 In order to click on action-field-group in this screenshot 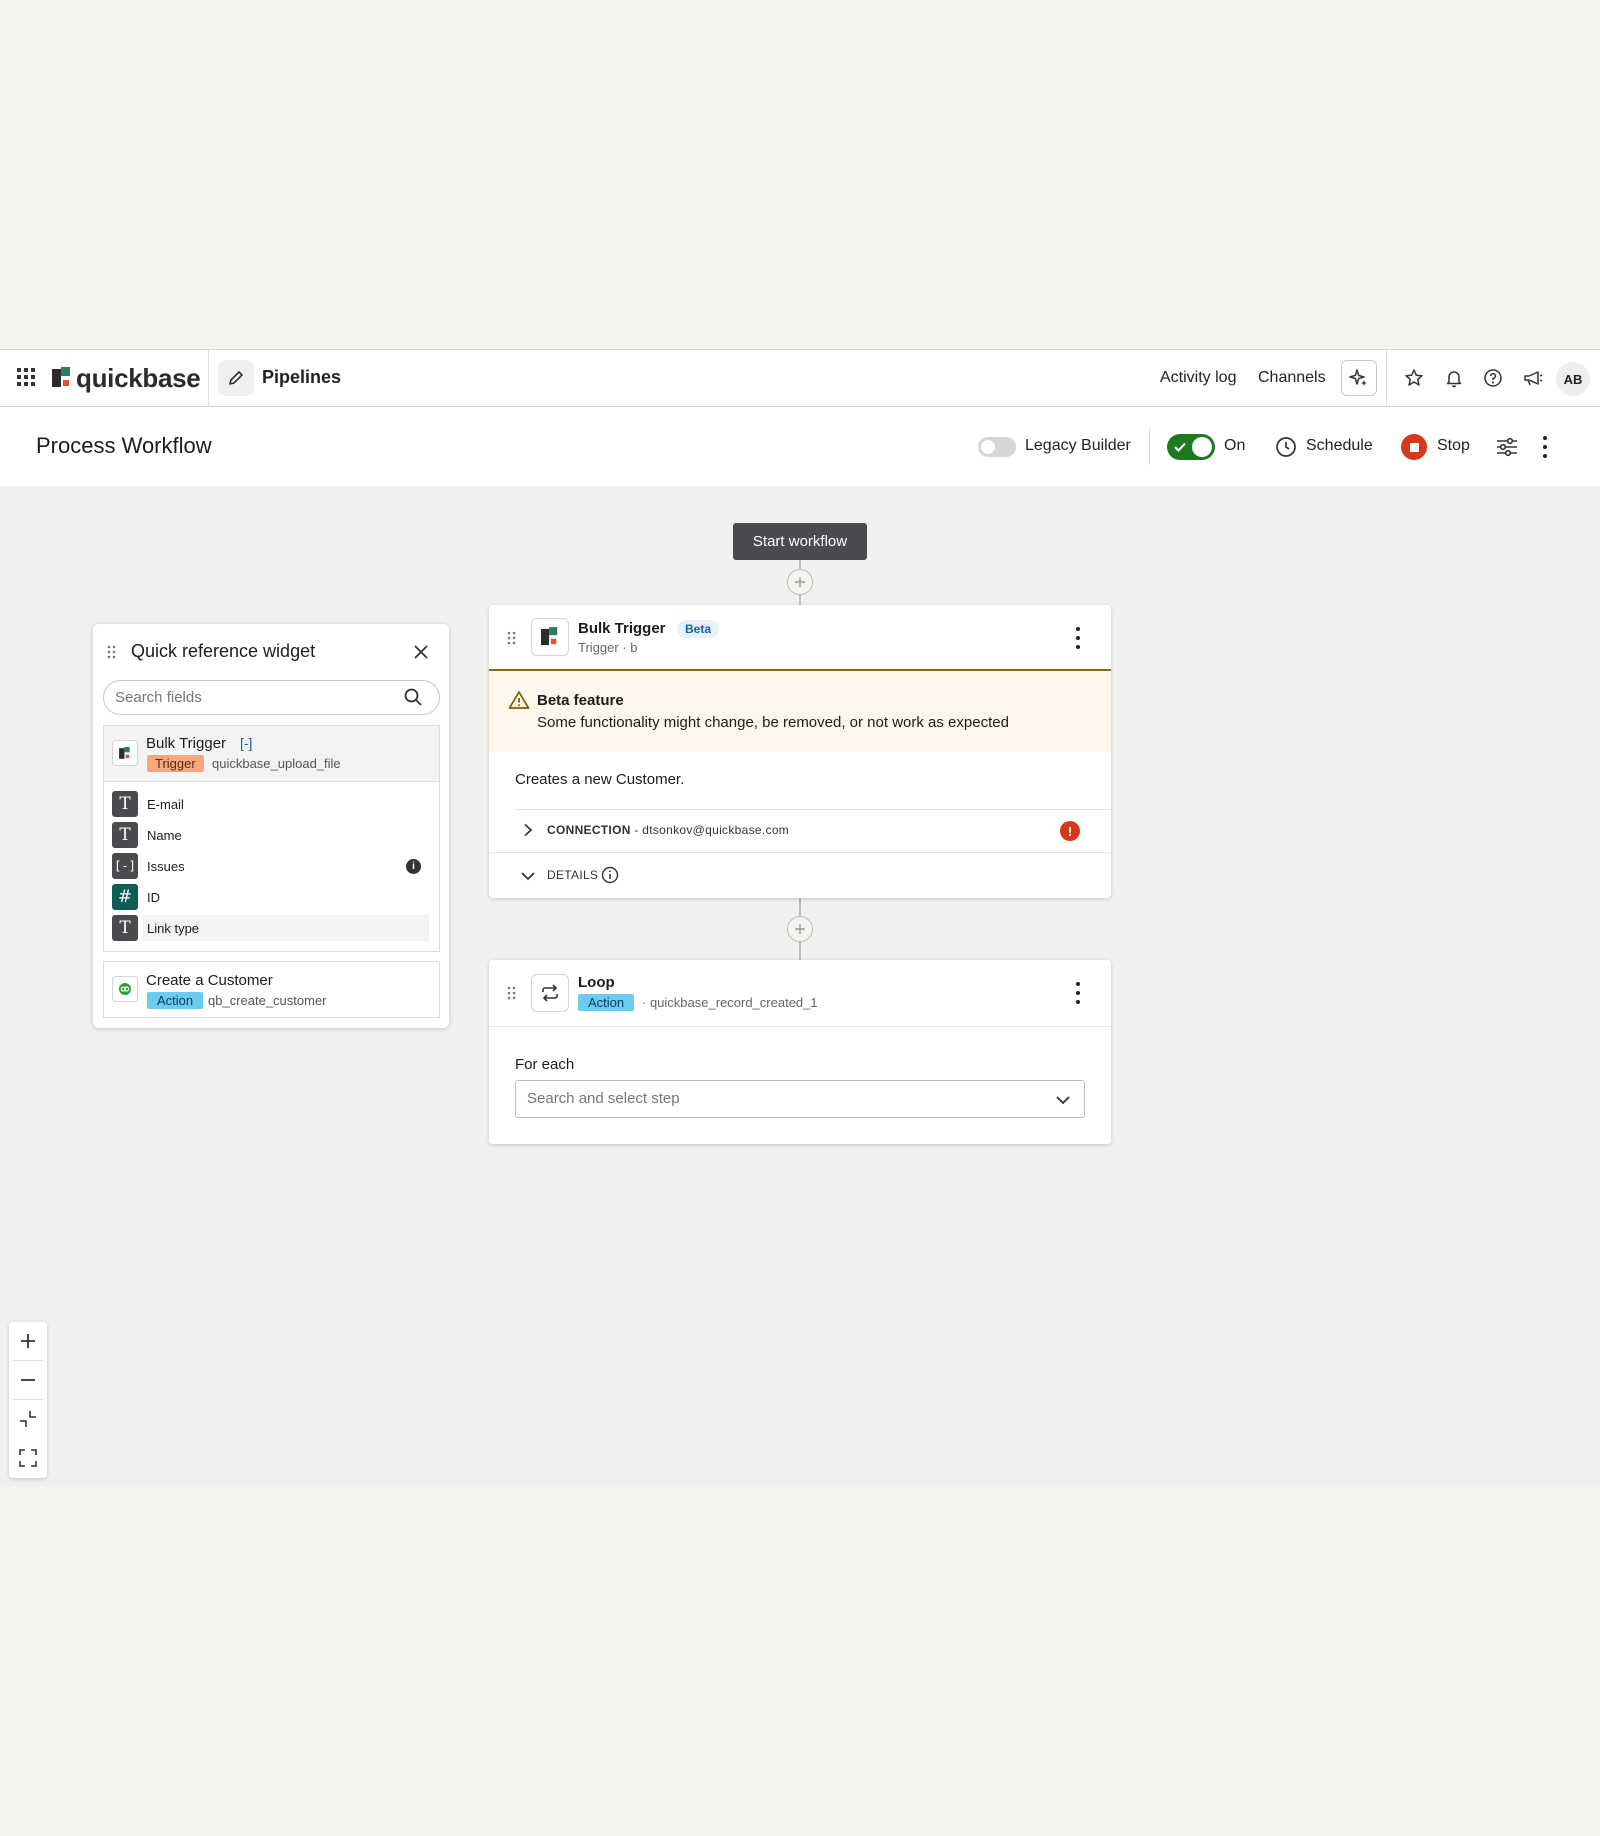, I will do `click(271, 989)`.